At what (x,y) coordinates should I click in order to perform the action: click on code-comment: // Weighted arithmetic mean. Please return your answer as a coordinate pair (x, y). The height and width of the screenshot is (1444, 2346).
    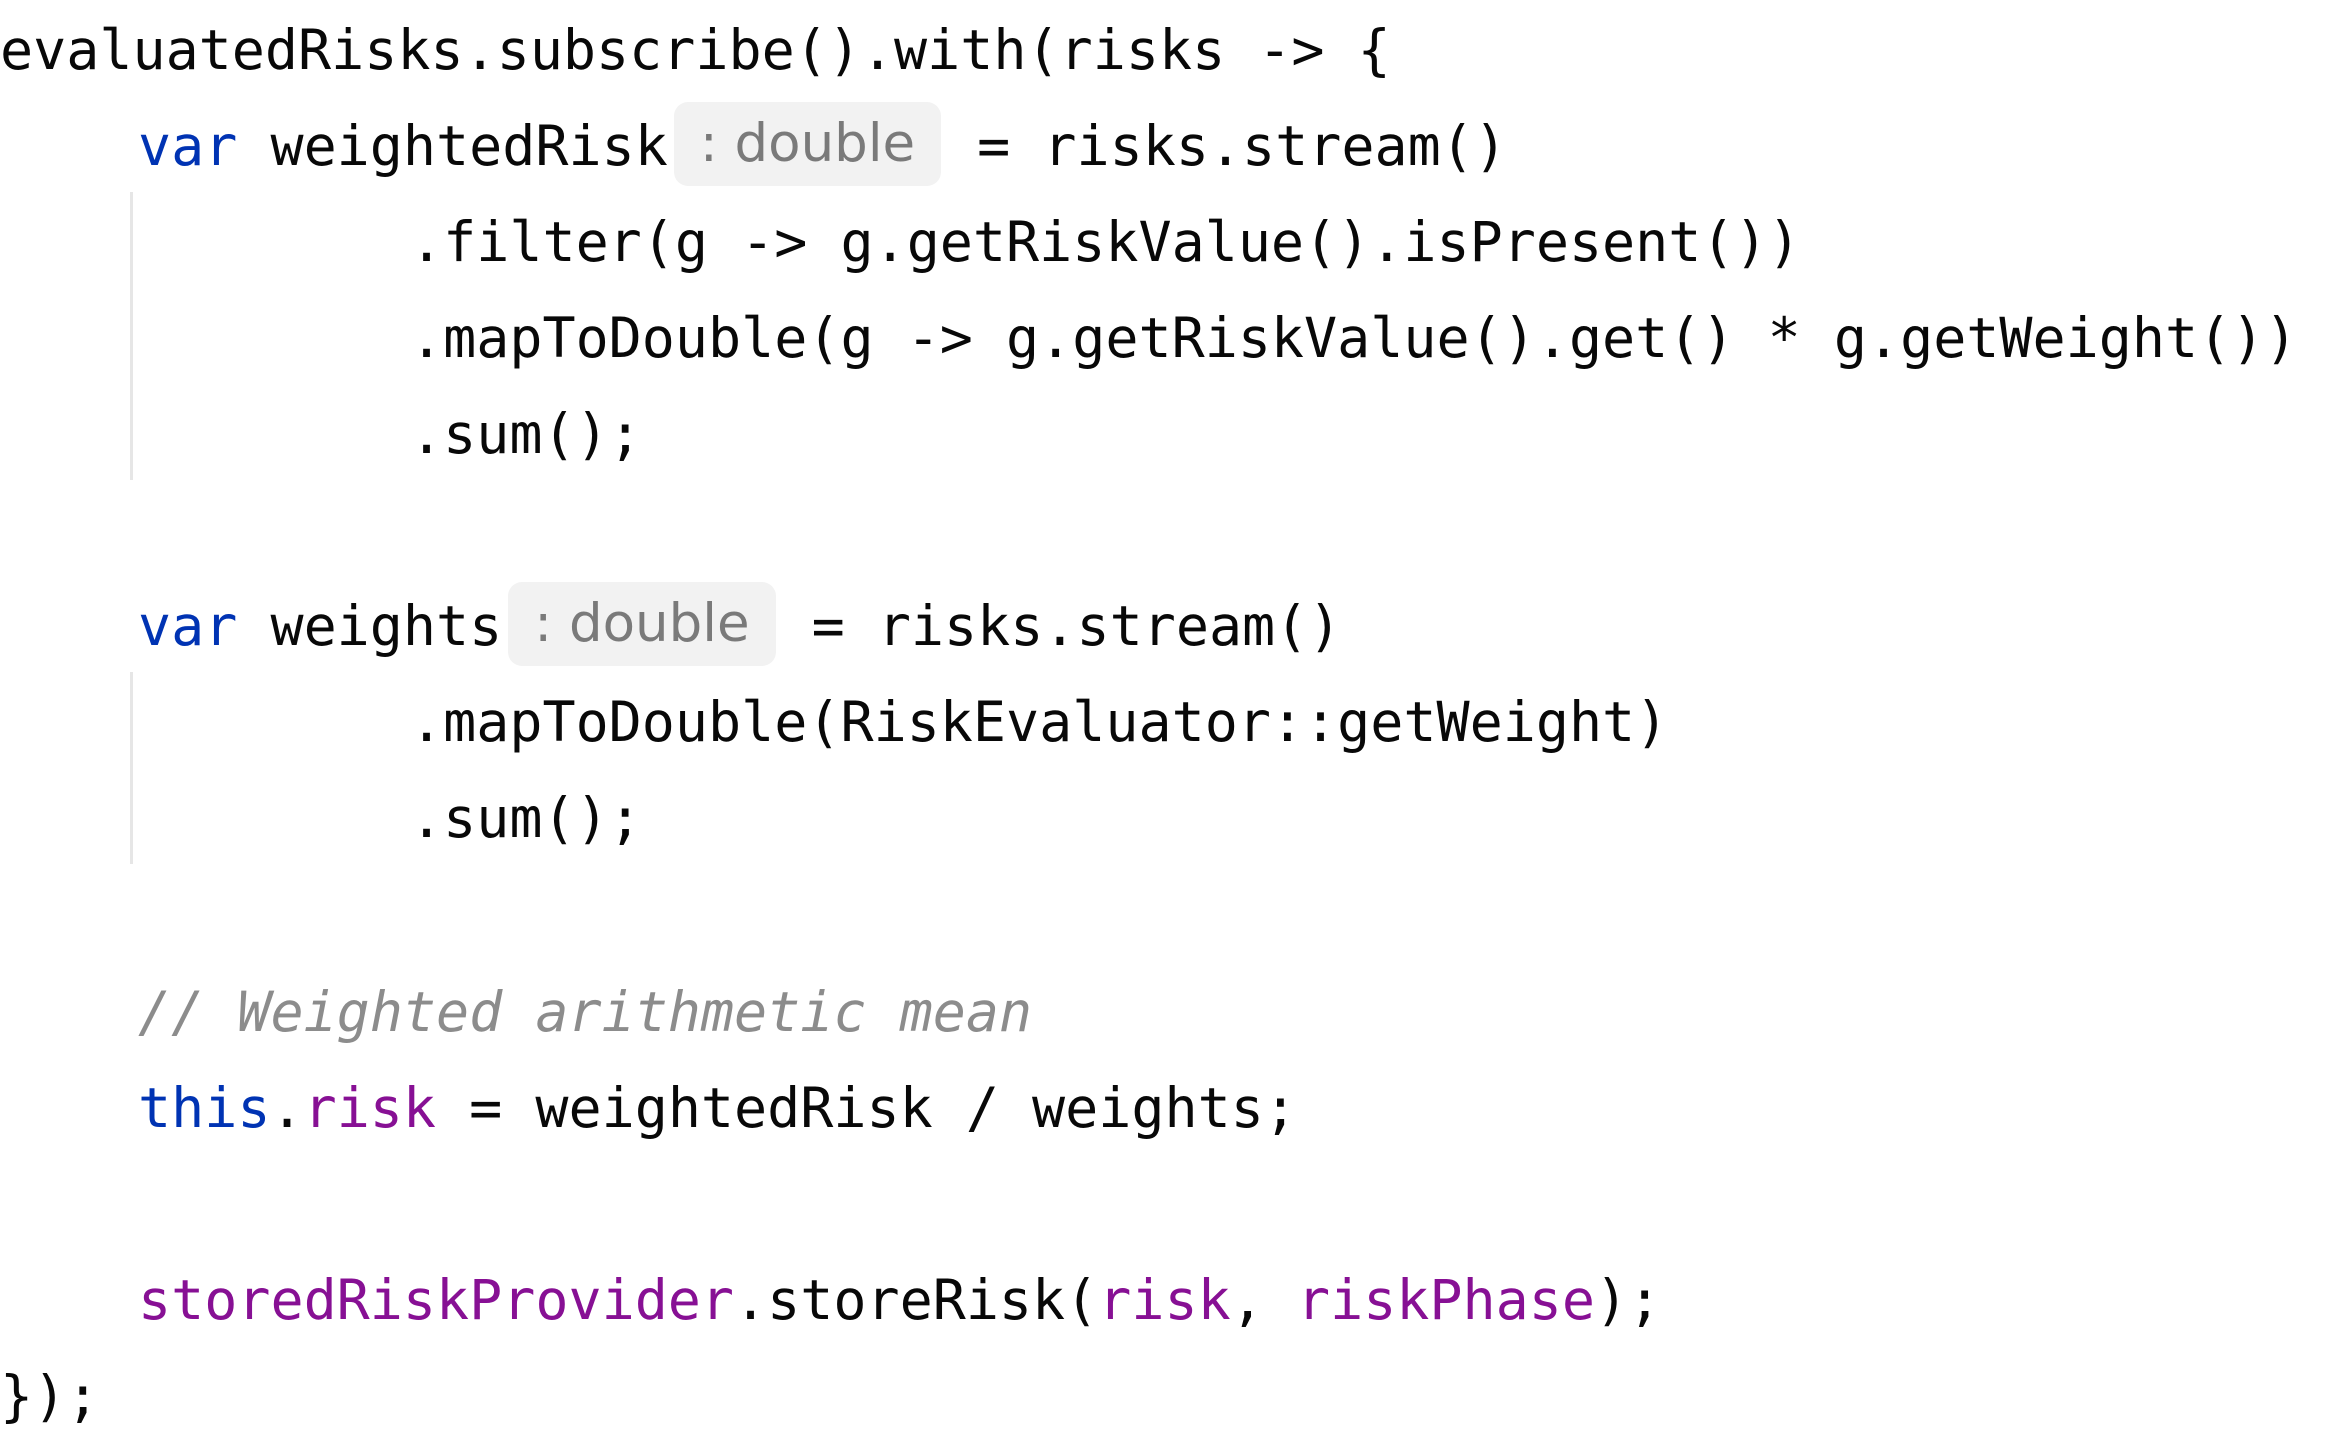
    Looking at the image, I should click on (585, 1012).